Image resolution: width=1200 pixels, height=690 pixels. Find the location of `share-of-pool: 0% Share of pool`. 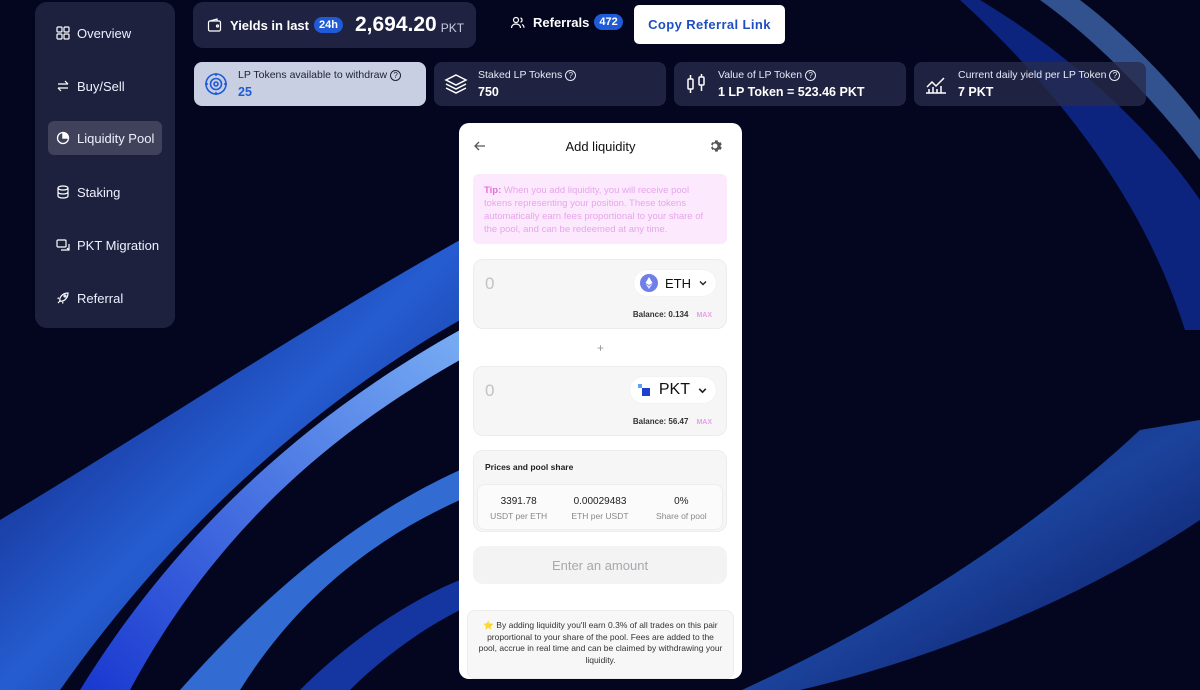

share-of-pool: 0% Share of pool is located at coordinates (681, 507).